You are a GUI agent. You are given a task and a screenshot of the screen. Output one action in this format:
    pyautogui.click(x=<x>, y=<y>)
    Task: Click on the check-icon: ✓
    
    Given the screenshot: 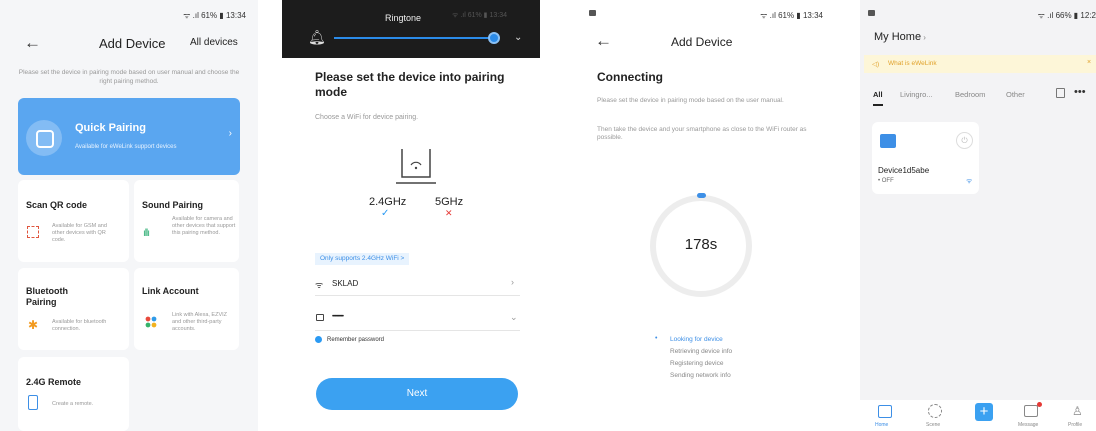 What is the action you would take?
    pyautogui.click(x=385, y=213)
    